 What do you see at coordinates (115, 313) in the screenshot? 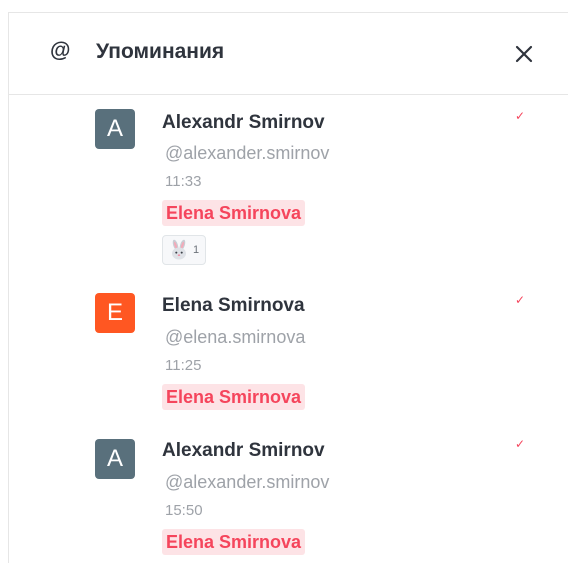
I see `avatar: E` at bounding box center [115, 313].